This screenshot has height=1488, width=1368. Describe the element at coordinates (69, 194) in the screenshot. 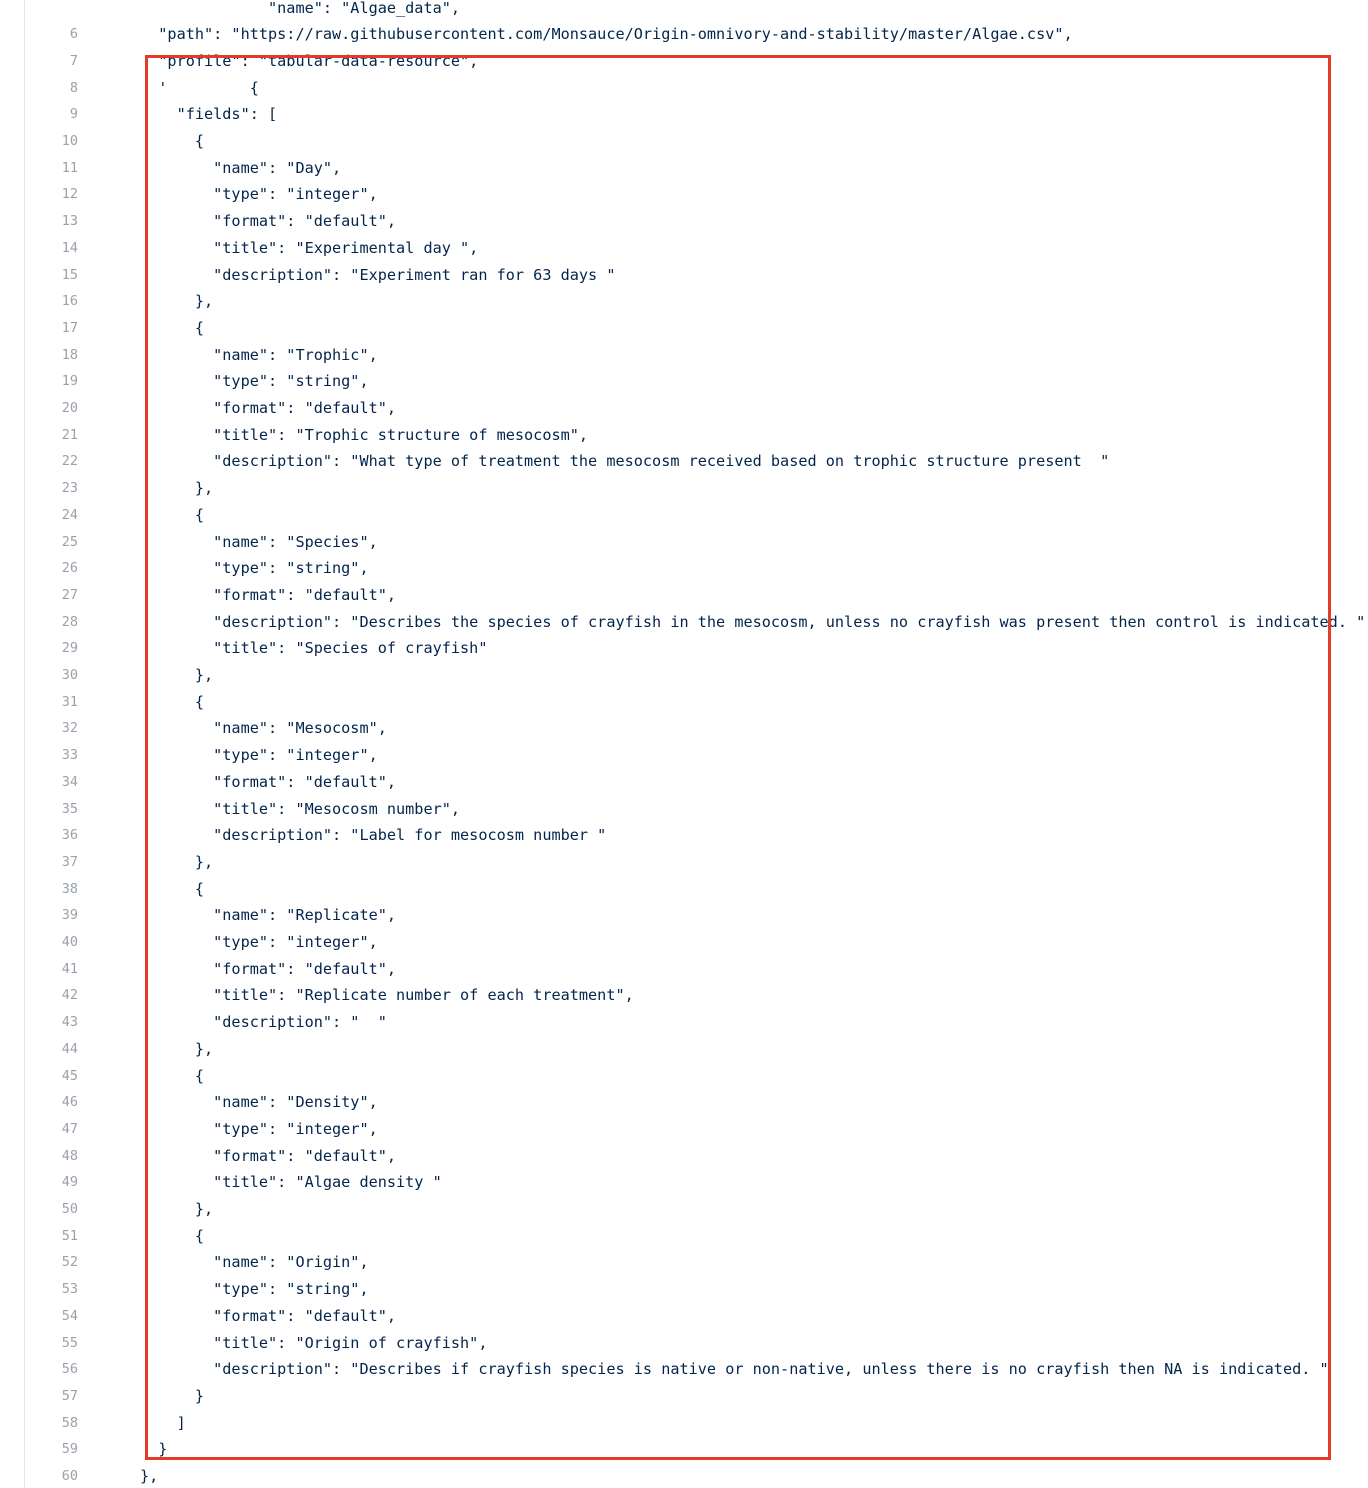

I see `line-number: 12` at that location.